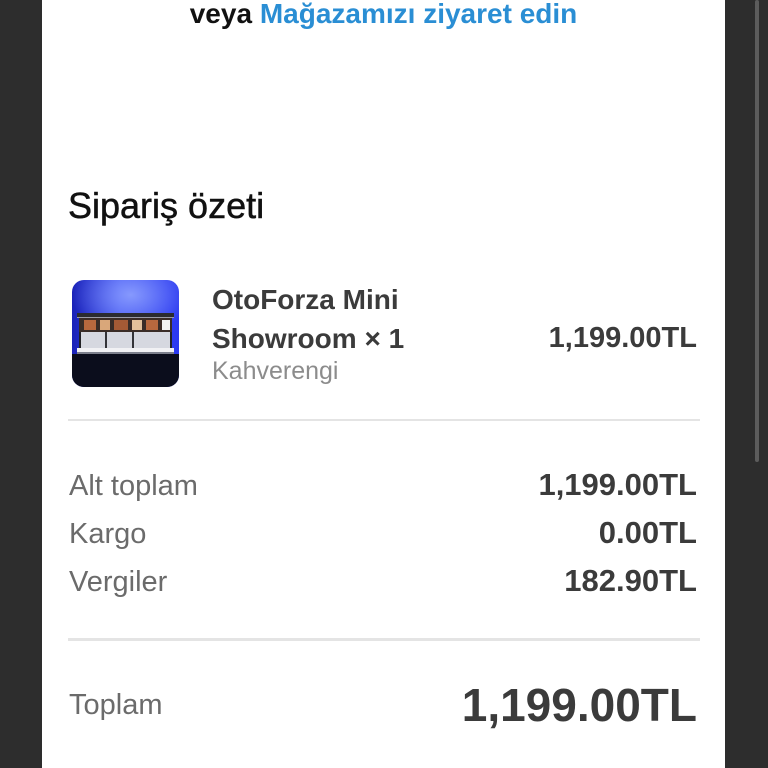 The width and height of the screenshot is (768, 768). What do you see at coordinates (384, 338) in the screenshot?
I see `product-quantity: × 1` at bounding box center [384, 338].